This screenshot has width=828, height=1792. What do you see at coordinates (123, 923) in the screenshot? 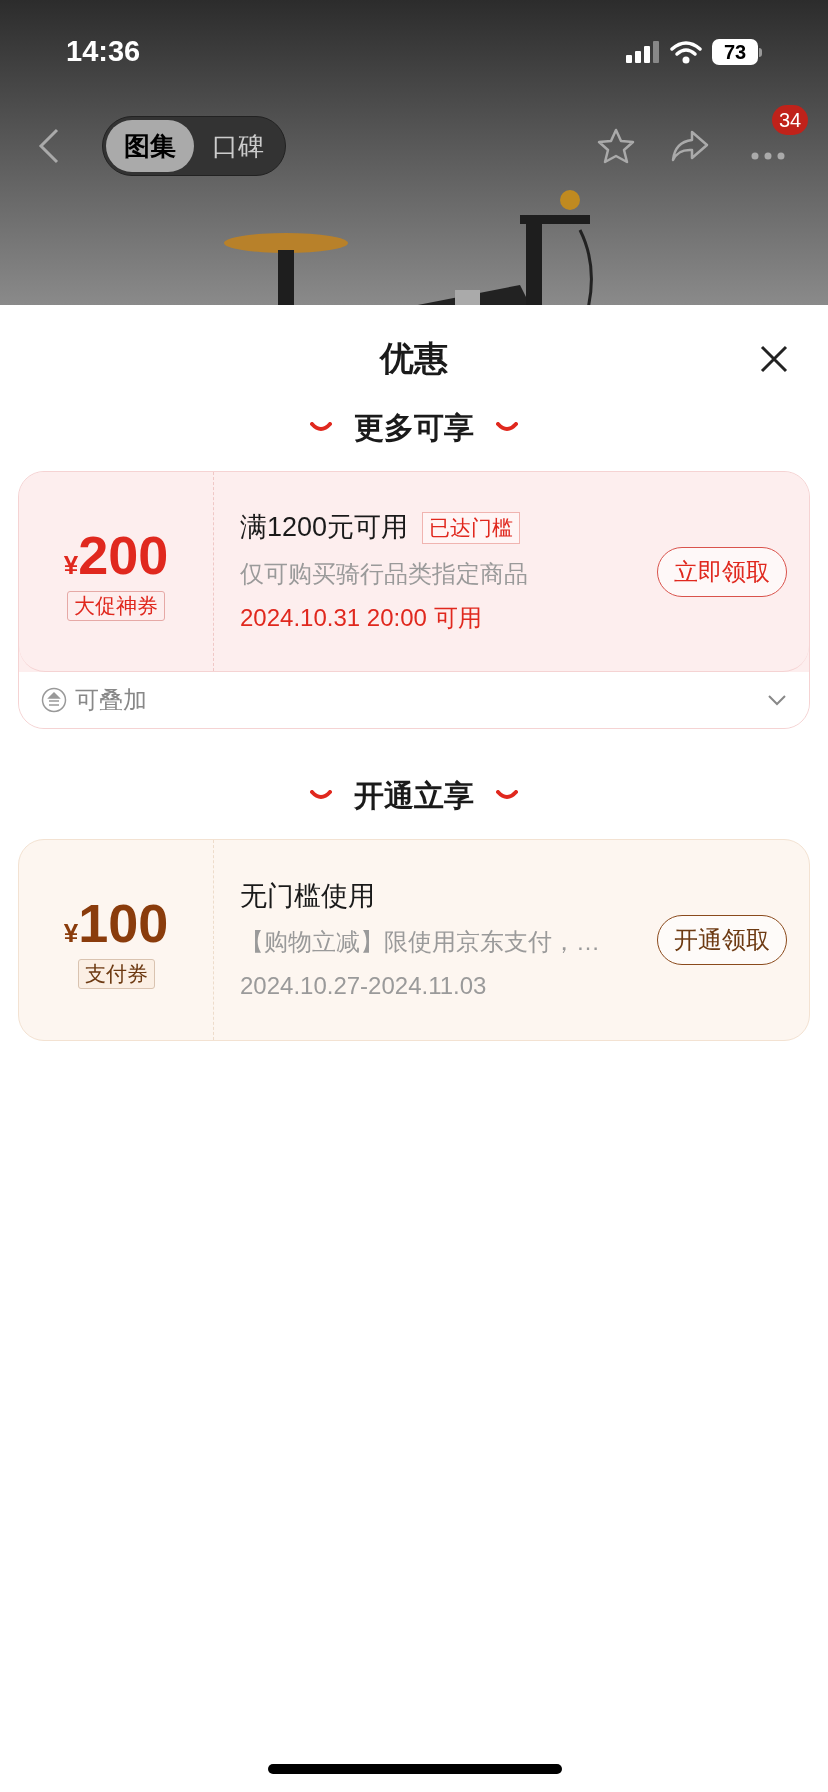
I see `coupon-amount: 100` at bounding box center [123, 923].